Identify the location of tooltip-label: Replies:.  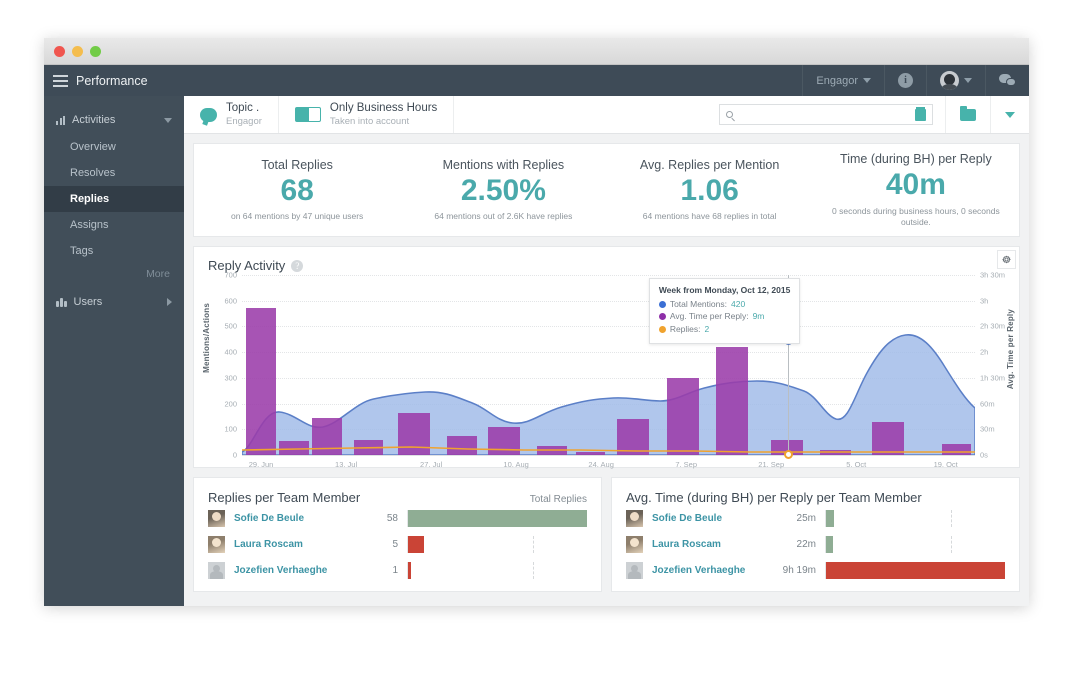
(685, 329).